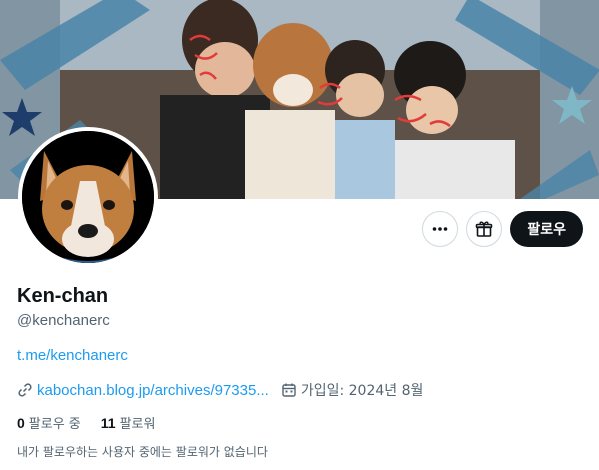 This screenshot has width=599, height=470. Describe the element at coordinates (137, 424) in the screenshot. I see `followers-label: 팔로워` at that location.